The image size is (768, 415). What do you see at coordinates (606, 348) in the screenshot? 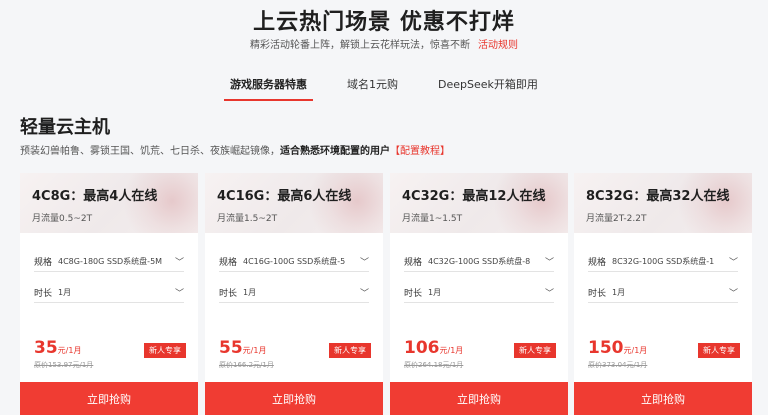
I see `price-value: 150` at bounding box center [606, 348].